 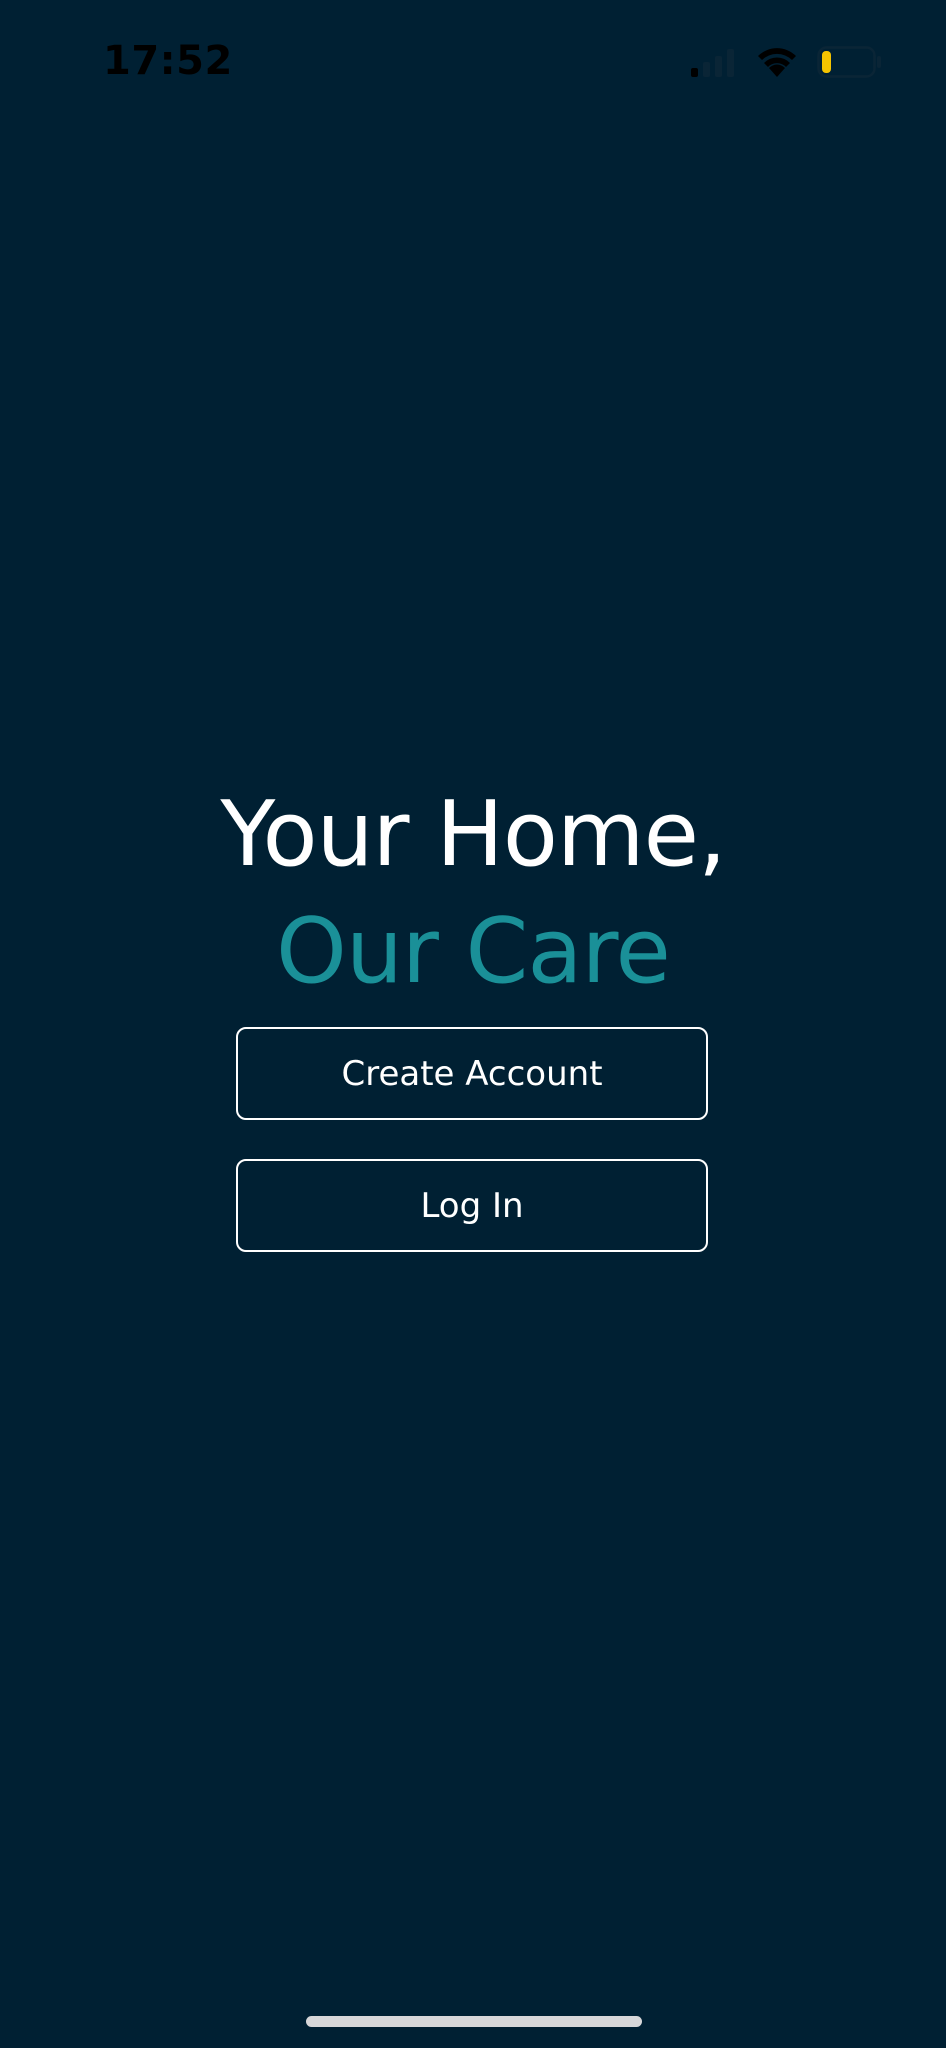 What do you see at coordinates (168, 61) in the screenshot?
I see `status-time: 17:52` at bounding box center [168, 61].